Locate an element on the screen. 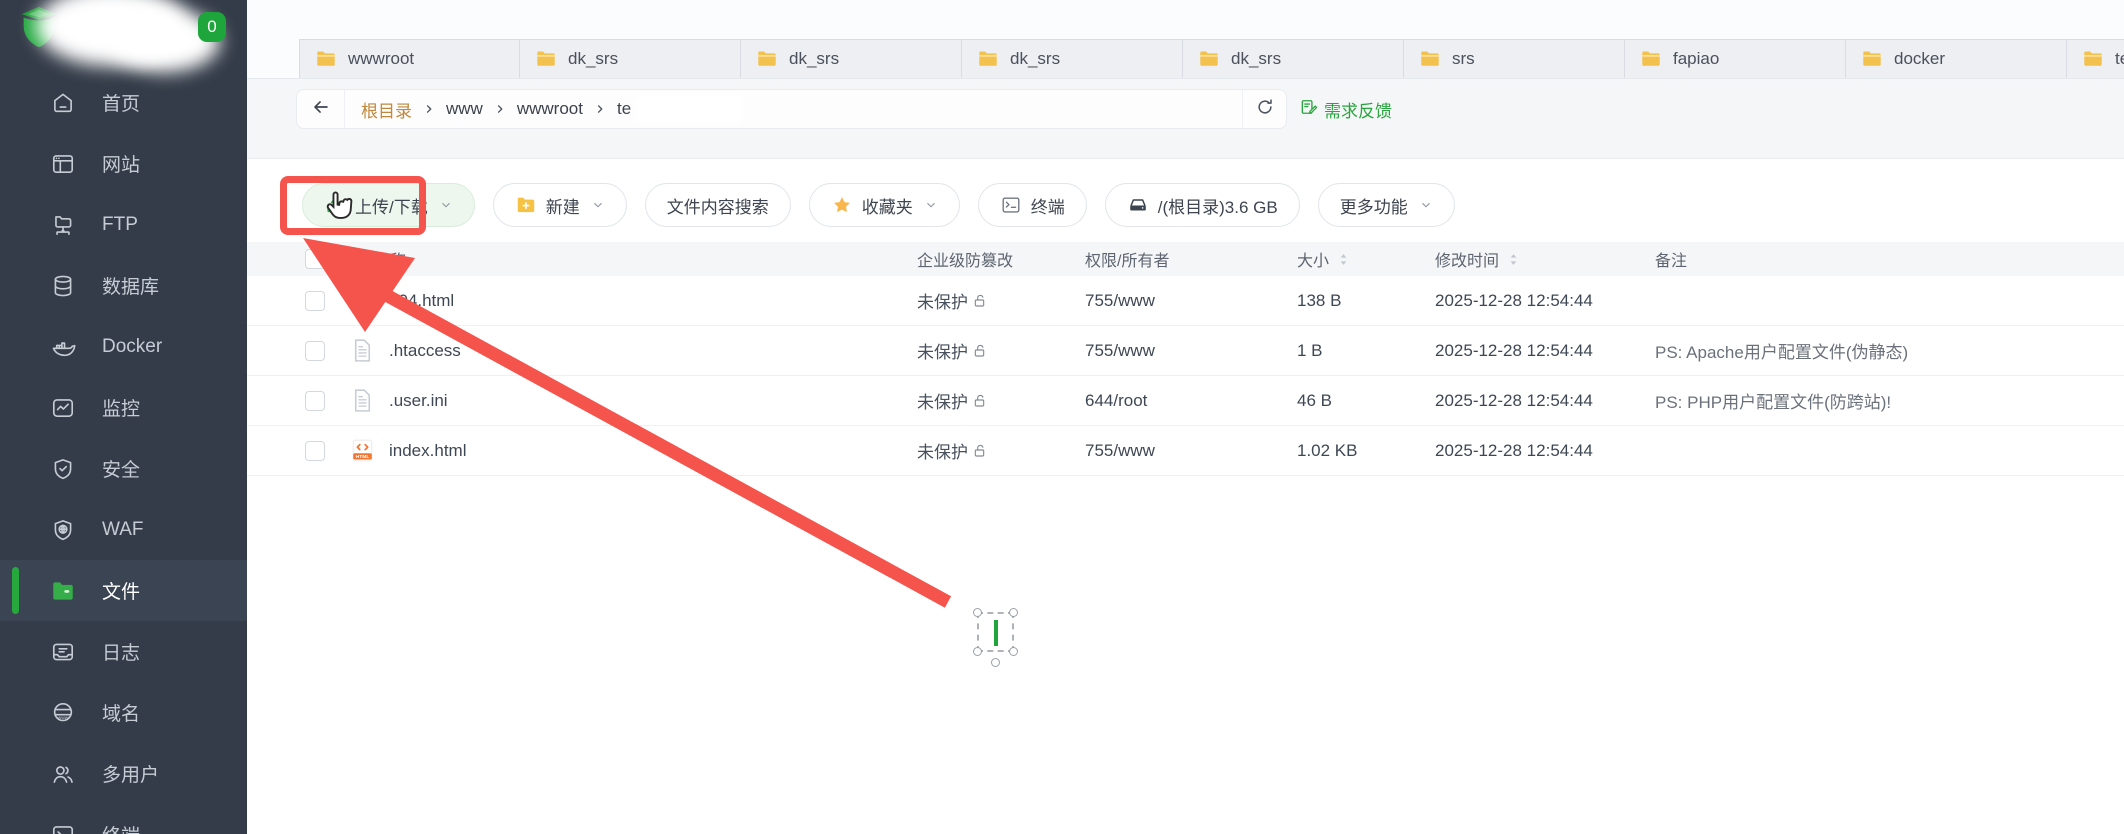 This screenshot has width=2124, height=834. sidebar-item-waf: WAF is located at coordinates (123, 529).